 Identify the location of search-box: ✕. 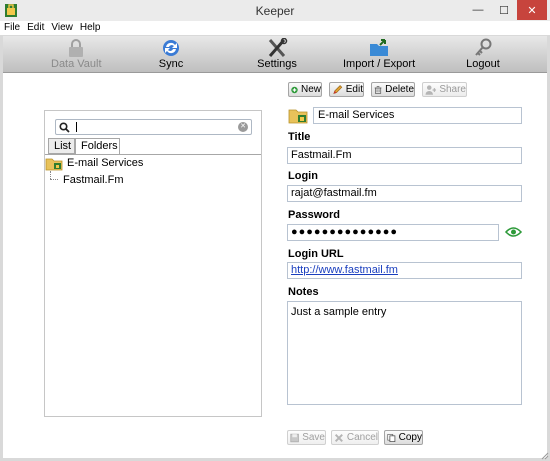
(153, 127).